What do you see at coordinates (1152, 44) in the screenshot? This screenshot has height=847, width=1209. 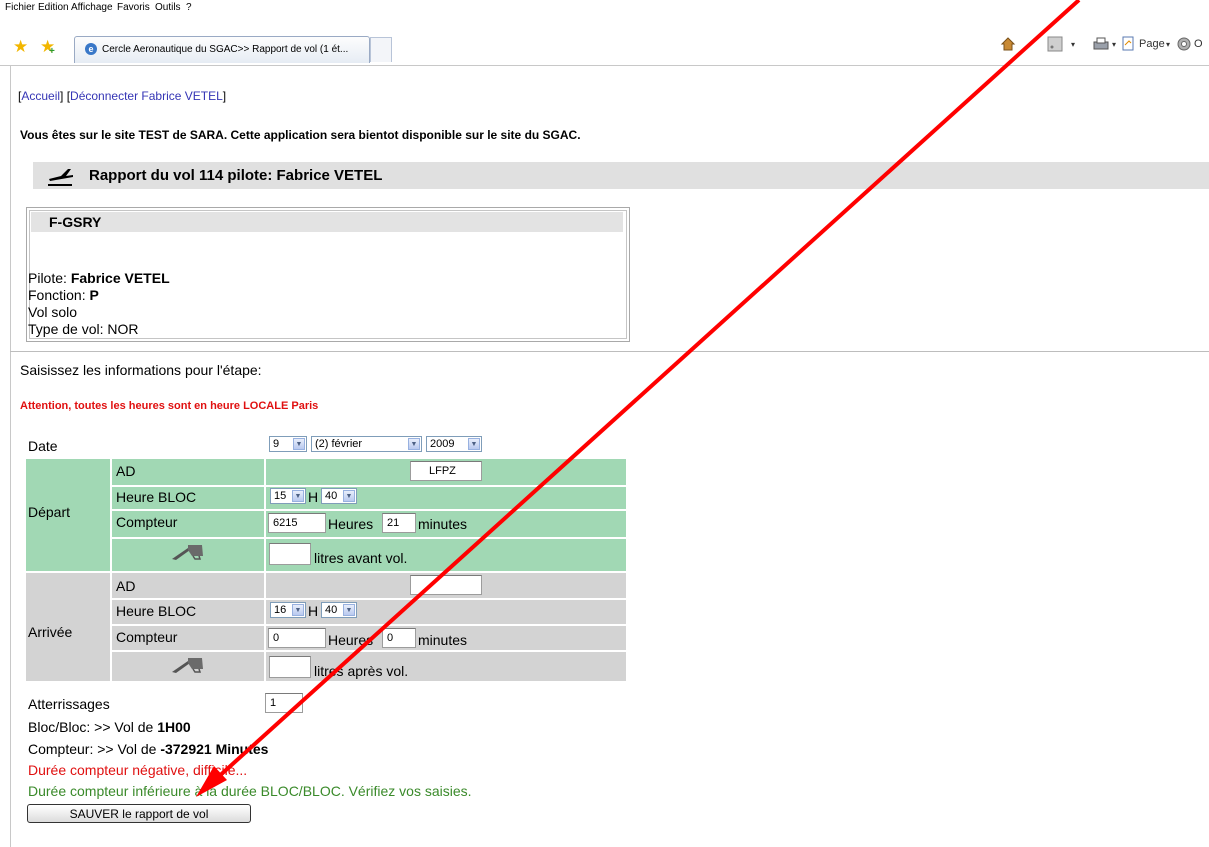 I see `page-menu-label: Page` at bounding box center [1152, 44].